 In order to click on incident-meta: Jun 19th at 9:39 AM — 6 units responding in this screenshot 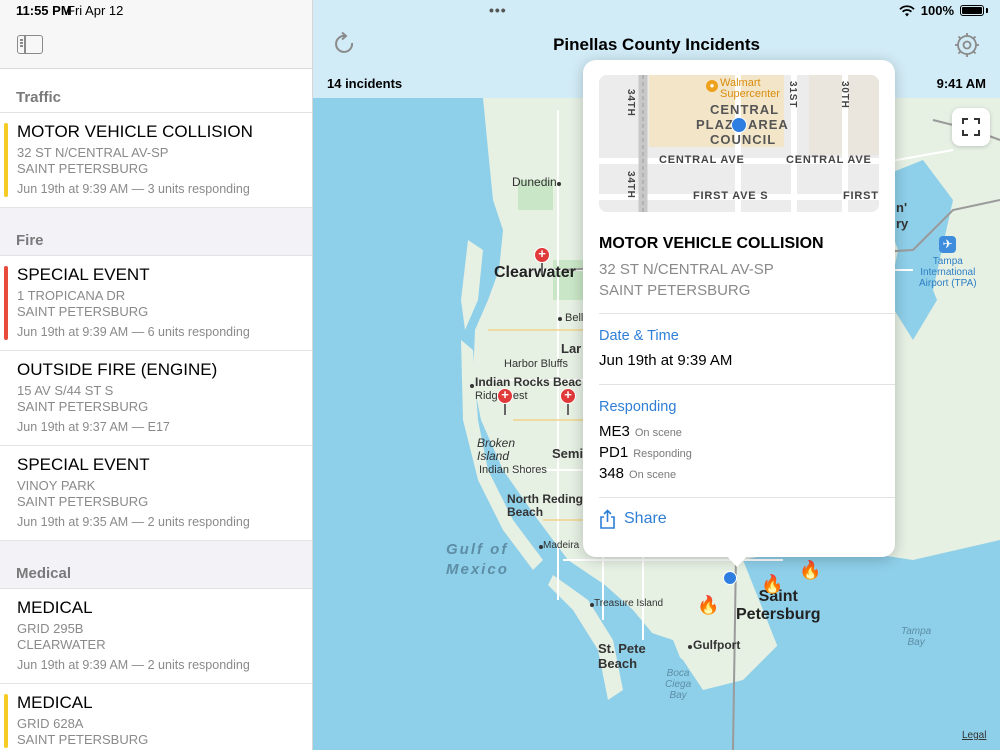, I will do `click(133, 332)`.